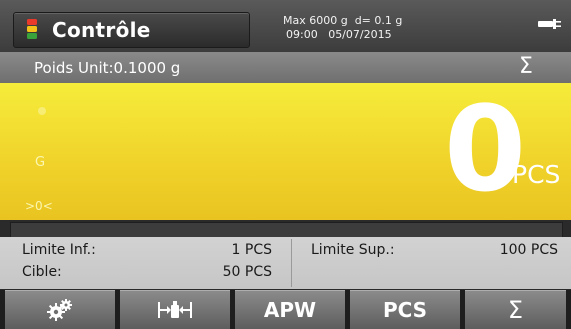  I want to click on upper-limit-label: Limite Sup.:, so click(353, 250).